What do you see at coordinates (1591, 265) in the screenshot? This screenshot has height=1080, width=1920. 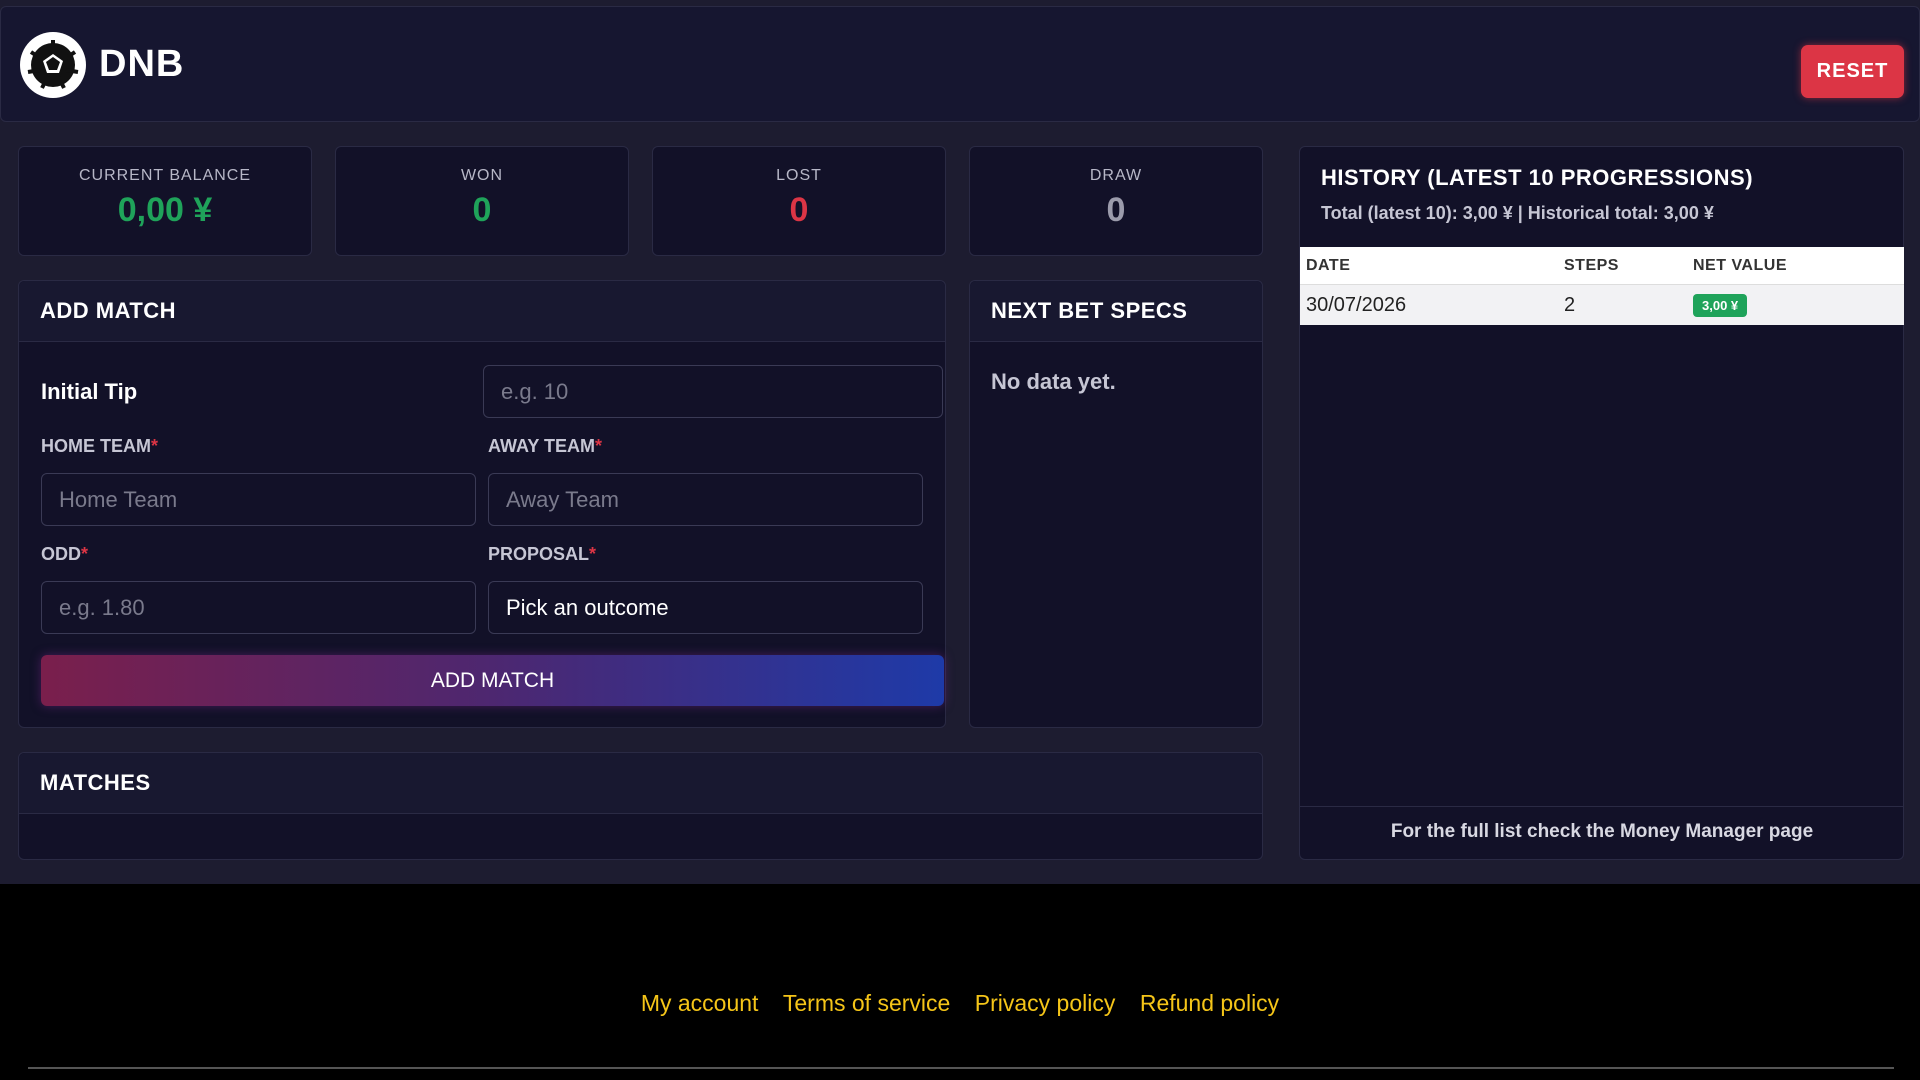 I see `column-steps: STEPS` at bounding box center [1591, 265].